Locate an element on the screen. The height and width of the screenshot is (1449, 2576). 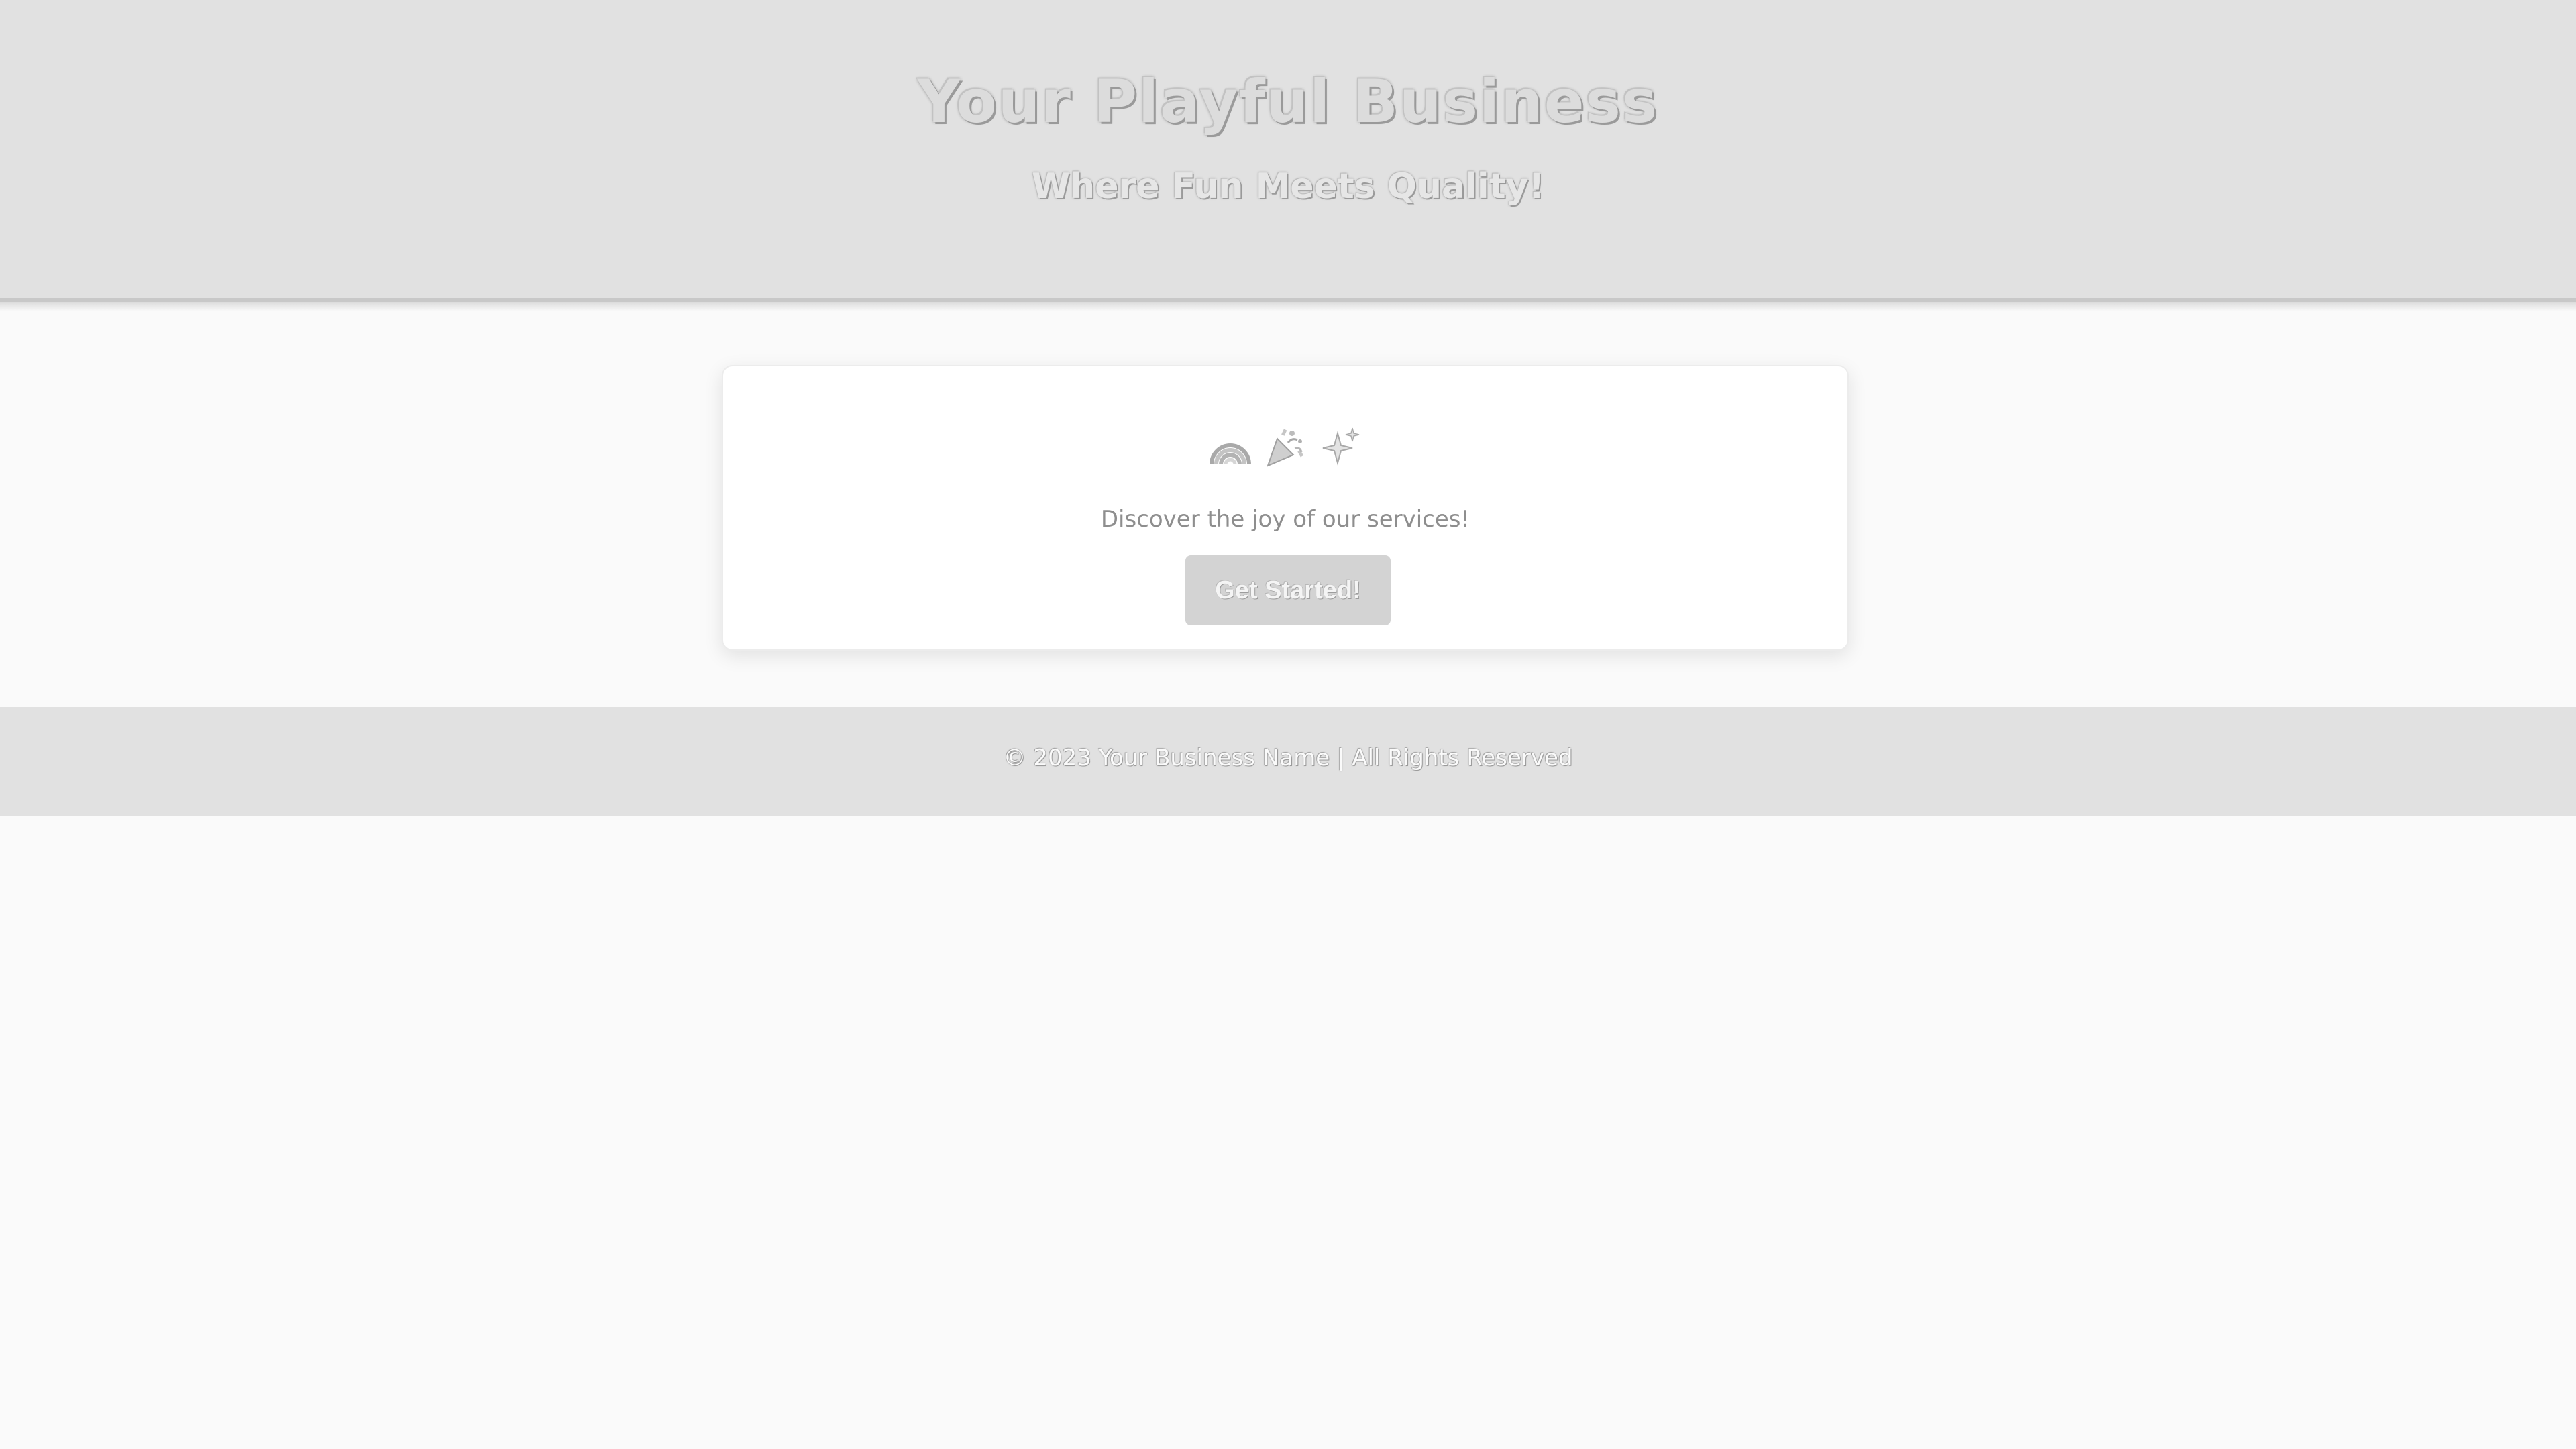
confetti-icon is located at coordinates (1285, 447).